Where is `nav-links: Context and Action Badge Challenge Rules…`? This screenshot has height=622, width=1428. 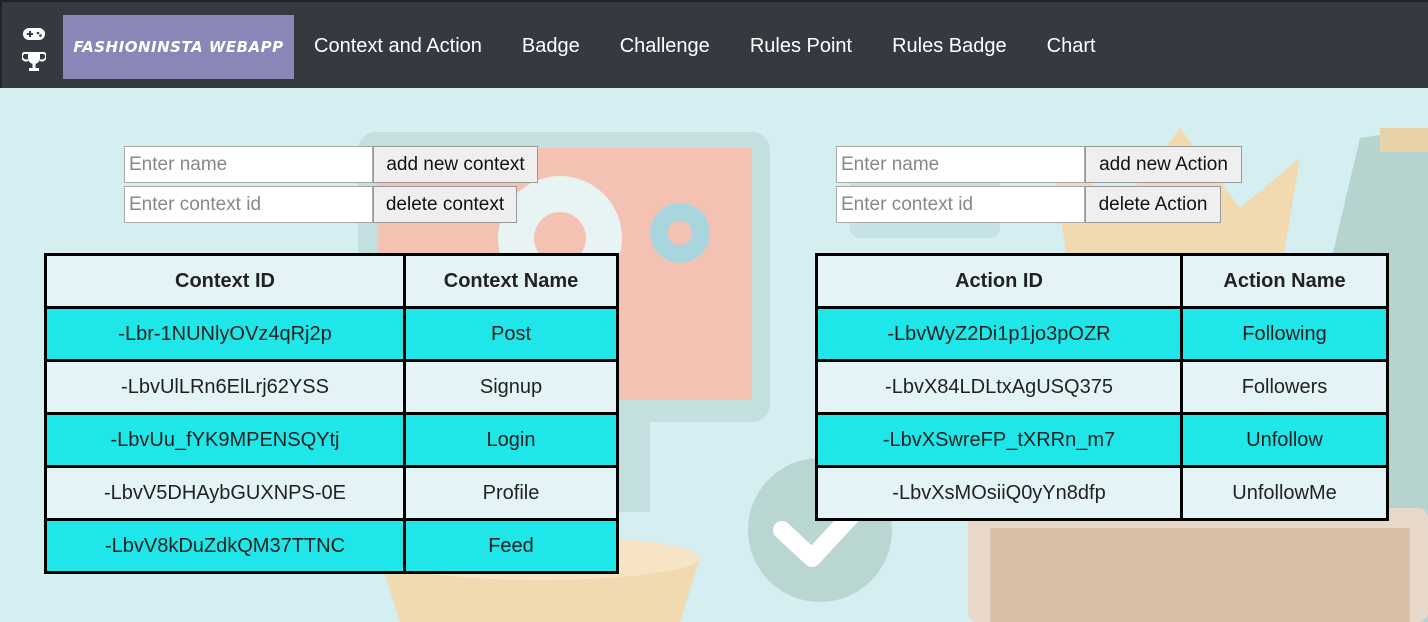
nav-links: Context and Action Badge Challenge Rules… is located at coordinates (725, 46).